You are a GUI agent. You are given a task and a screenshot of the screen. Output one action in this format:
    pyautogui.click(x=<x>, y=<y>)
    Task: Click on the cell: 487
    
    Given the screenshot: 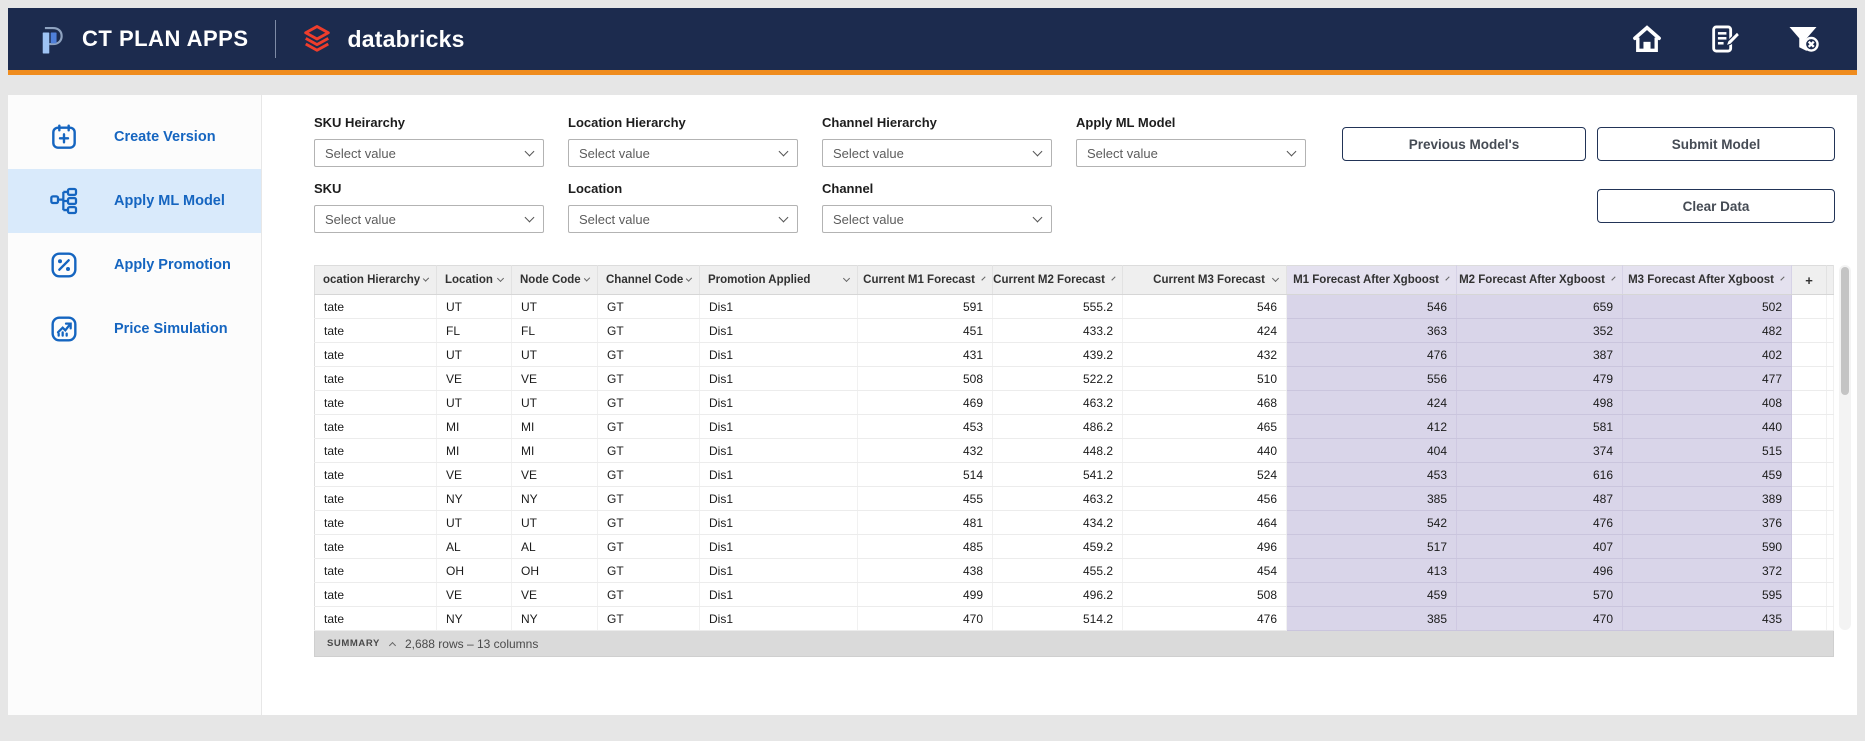 What is the action you would take?
    pyautogui.click(x=1539, y=498)
    